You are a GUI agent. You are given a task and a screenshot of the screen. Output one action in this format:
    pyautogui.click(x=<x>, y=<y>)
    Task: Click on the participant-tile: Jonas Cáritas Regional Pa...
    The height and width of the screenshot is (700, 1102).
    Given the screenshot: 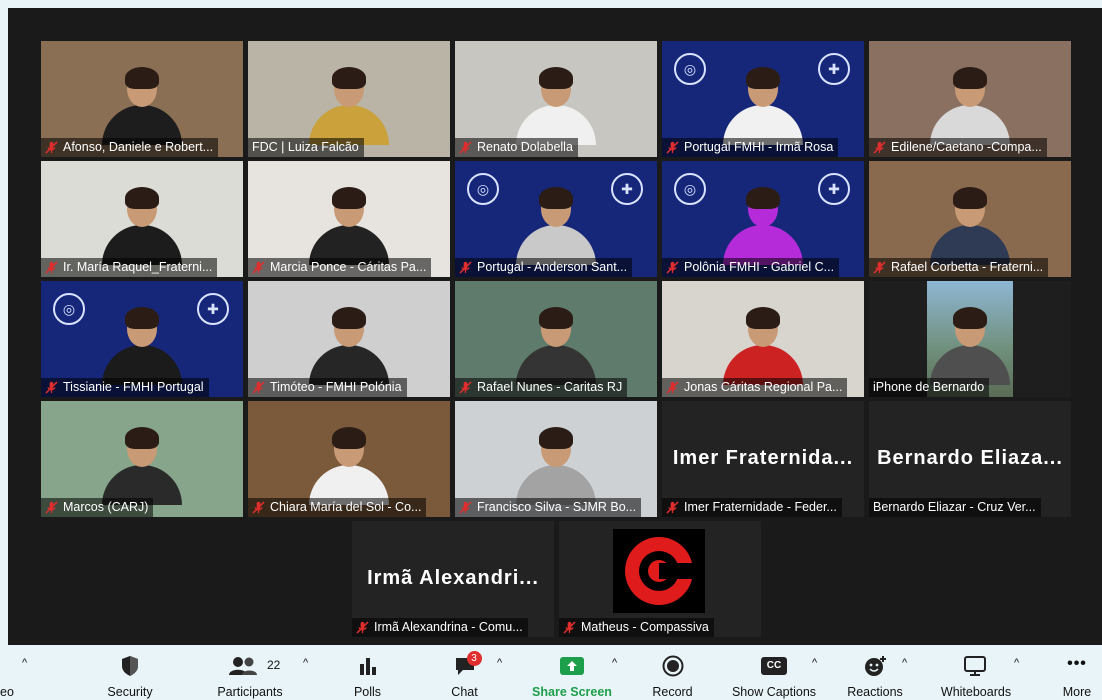 What is the action you would take?
    pyautogui.click(x=763, y=339)
    